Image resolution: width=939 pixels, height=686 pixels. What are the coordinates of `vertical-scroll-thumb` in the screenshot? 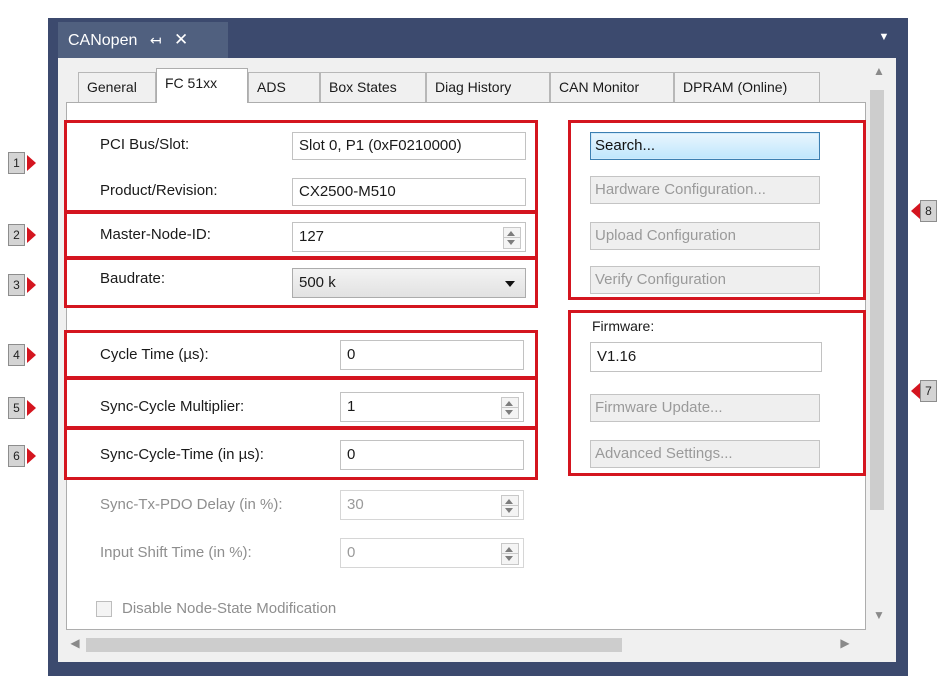 It's located at (877, 300).